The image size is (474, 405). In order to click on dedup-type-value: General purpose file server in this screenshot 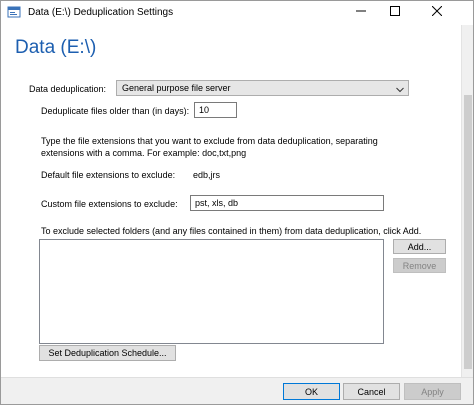, I will do `click(176, 88)`.